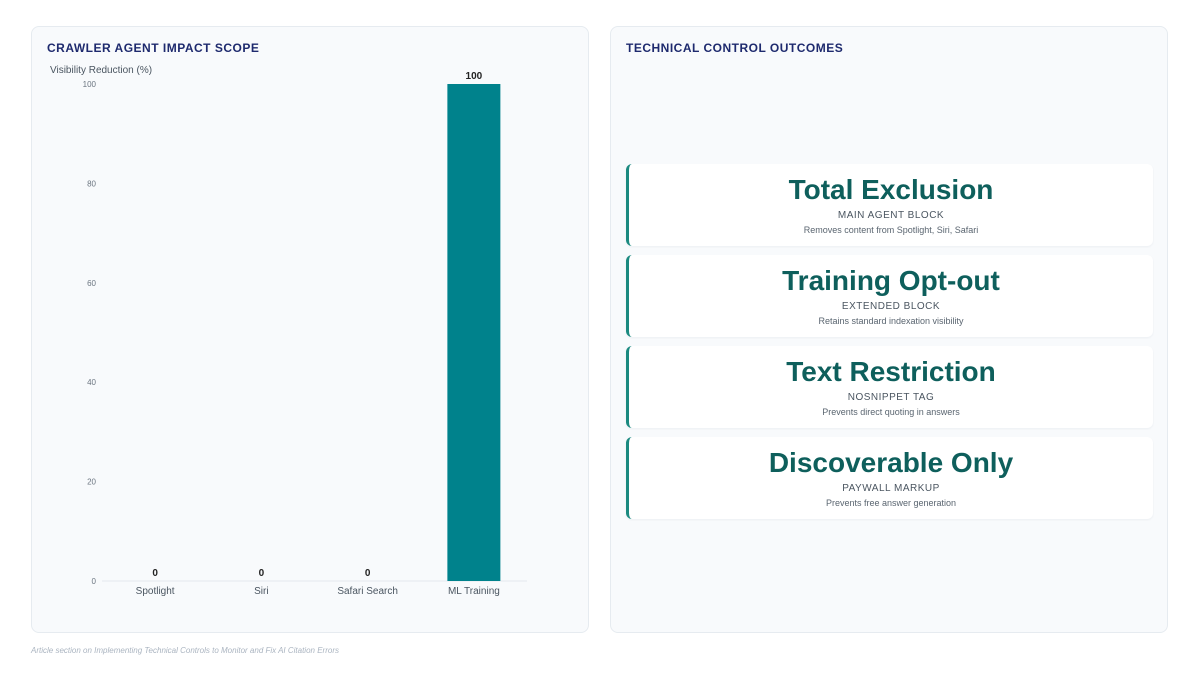  What do you see at coordinates (91, 482) in the screenshot?
I see `y-tick-label: 20` at bounding box center [91, 482].